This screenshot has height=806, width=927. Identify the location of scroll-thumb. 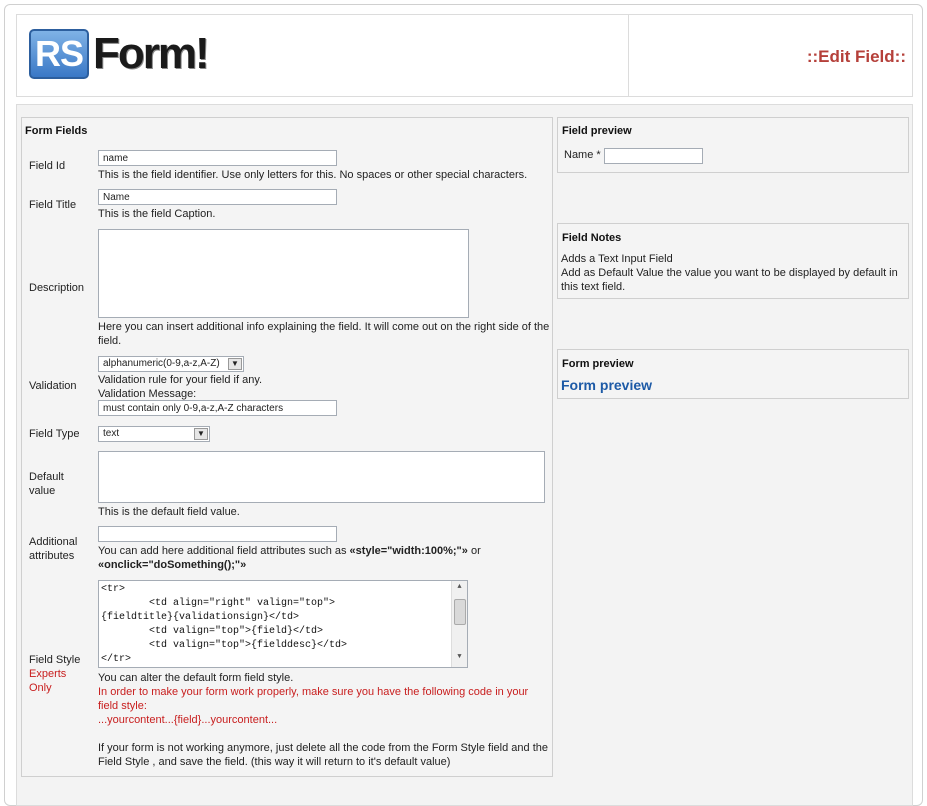
(460, 612).